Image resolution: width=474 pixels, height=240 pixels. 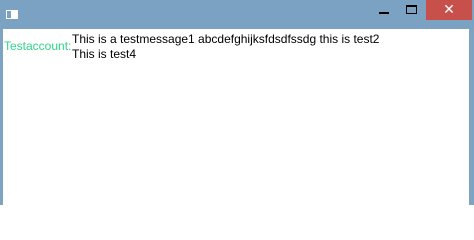 I want to click on maximize-button, so click(x=412, y=10).